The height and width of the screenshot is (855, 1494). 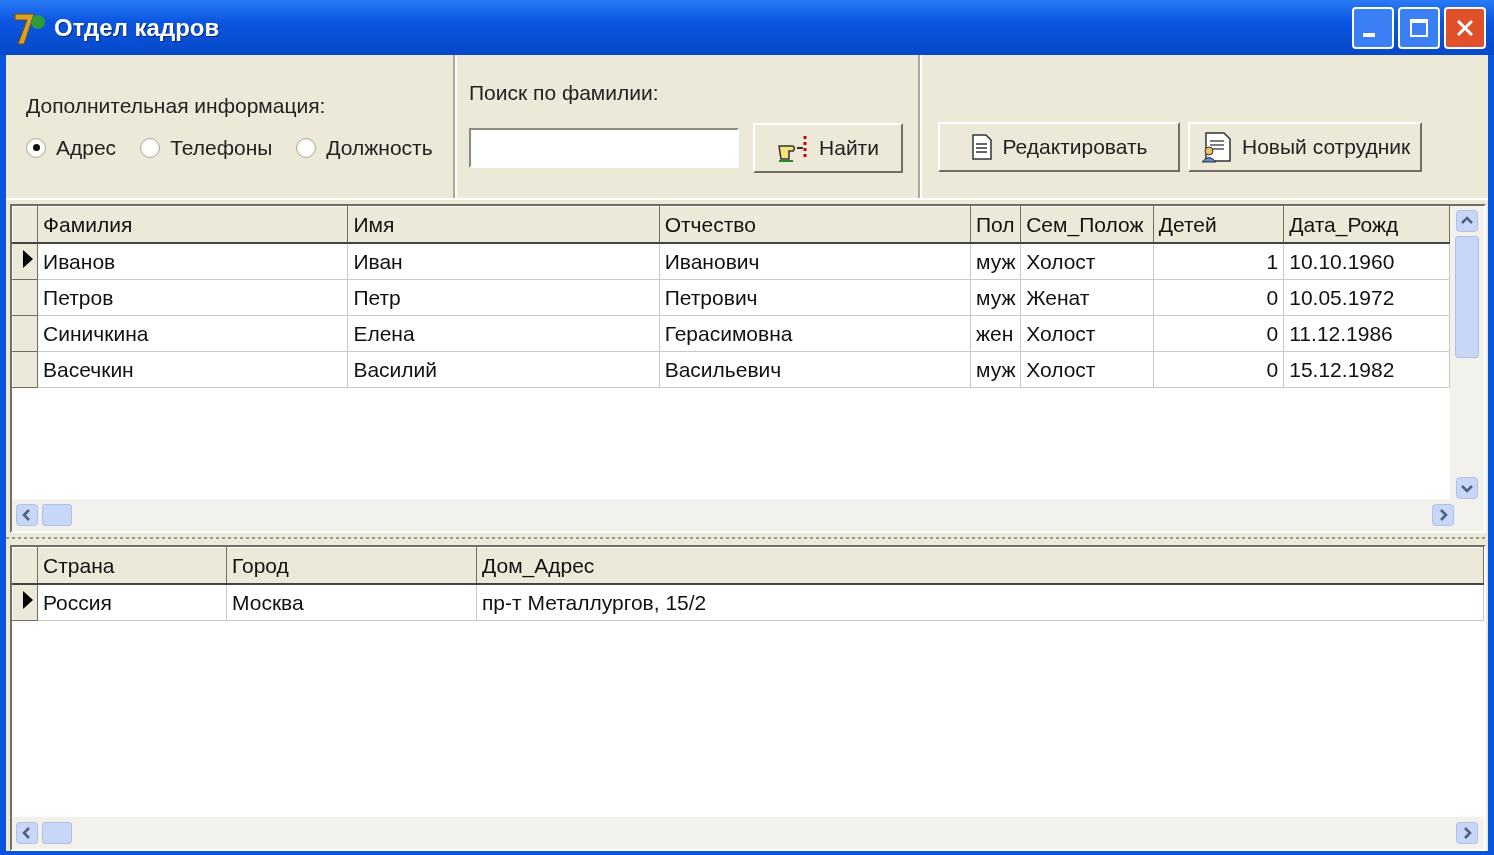 I want to click on column-header: Страна, so click(x=132, y=565).